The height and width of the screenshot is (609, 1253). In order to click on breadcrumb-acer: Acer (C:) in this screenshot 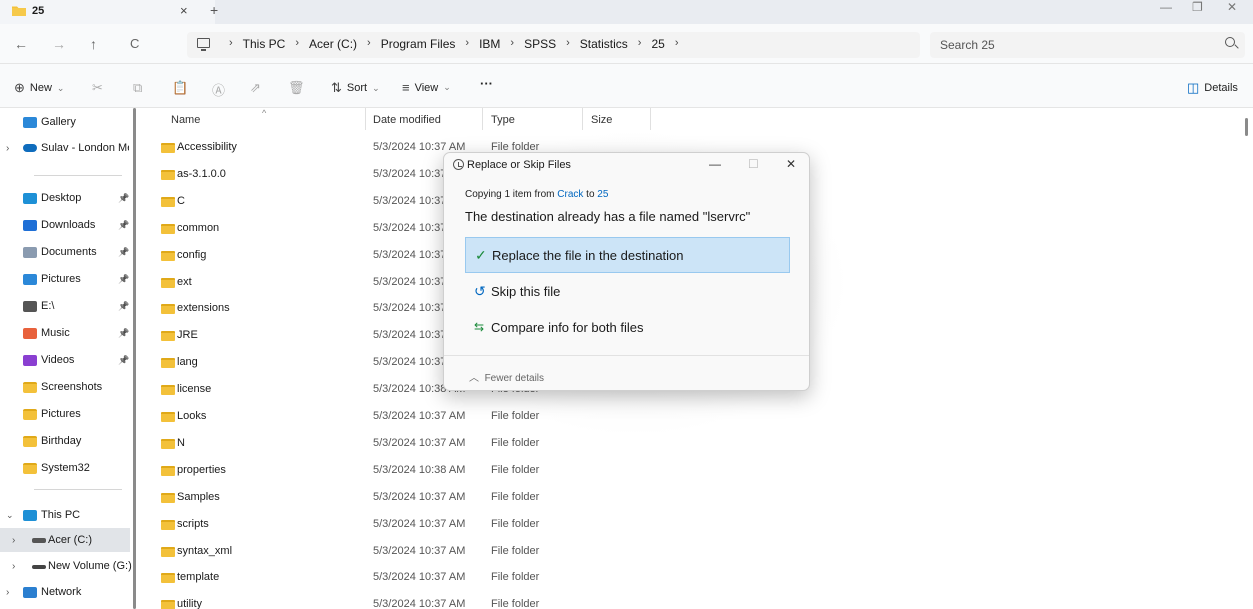, I will do `click(333, 44)`.